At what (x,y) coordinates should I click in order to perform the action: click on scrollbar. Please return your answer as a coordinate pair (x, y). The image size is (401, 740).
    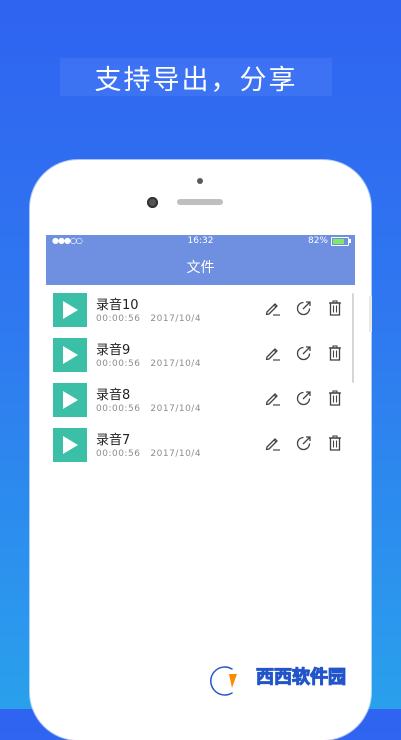
    Looking at the image, I should click on (353, 338).